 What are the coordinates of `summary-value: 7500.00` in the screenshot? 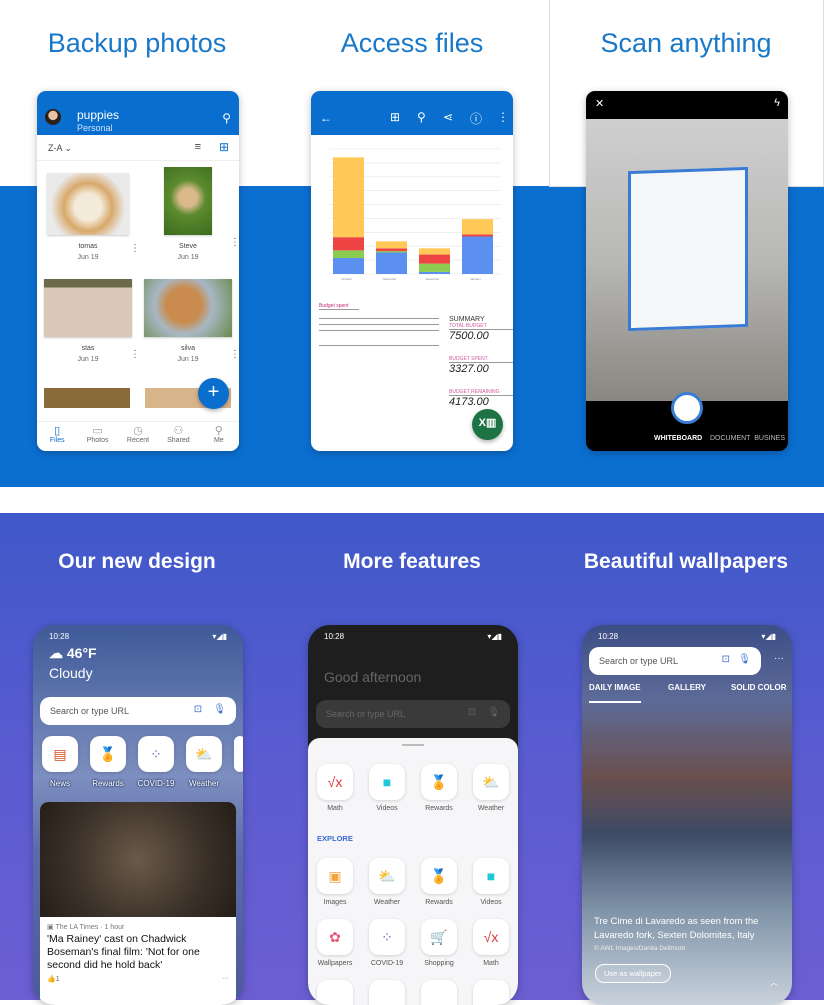 It's located at (469, 336).